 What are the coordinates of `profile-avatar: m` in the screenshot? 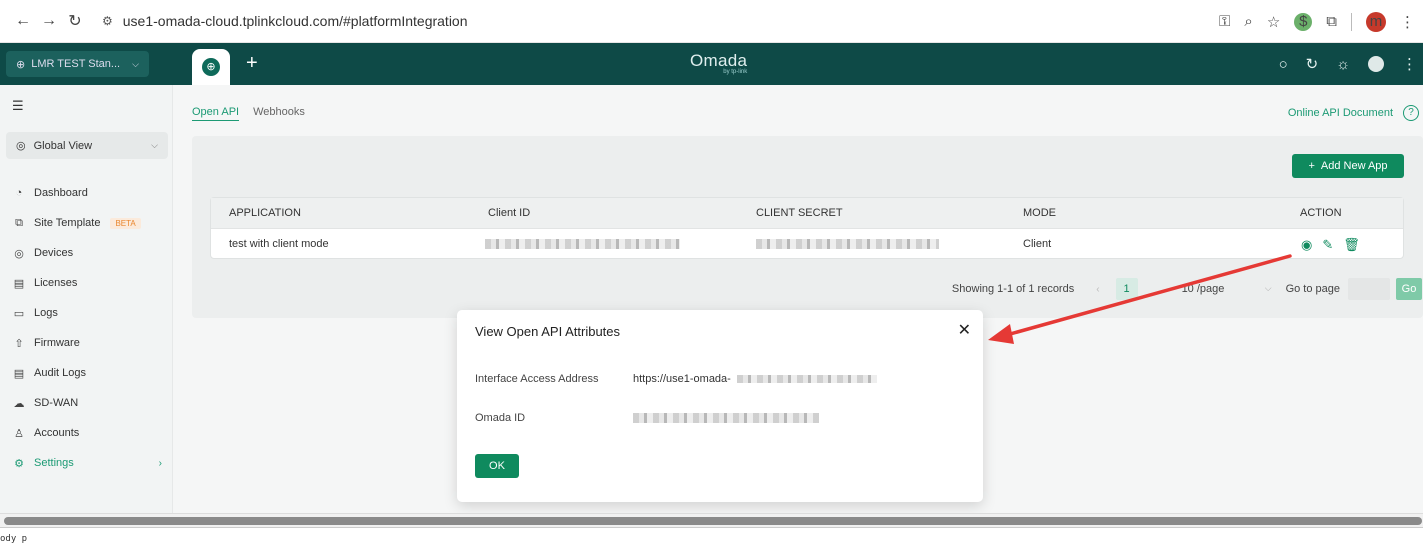 It's located at (1376, 21).